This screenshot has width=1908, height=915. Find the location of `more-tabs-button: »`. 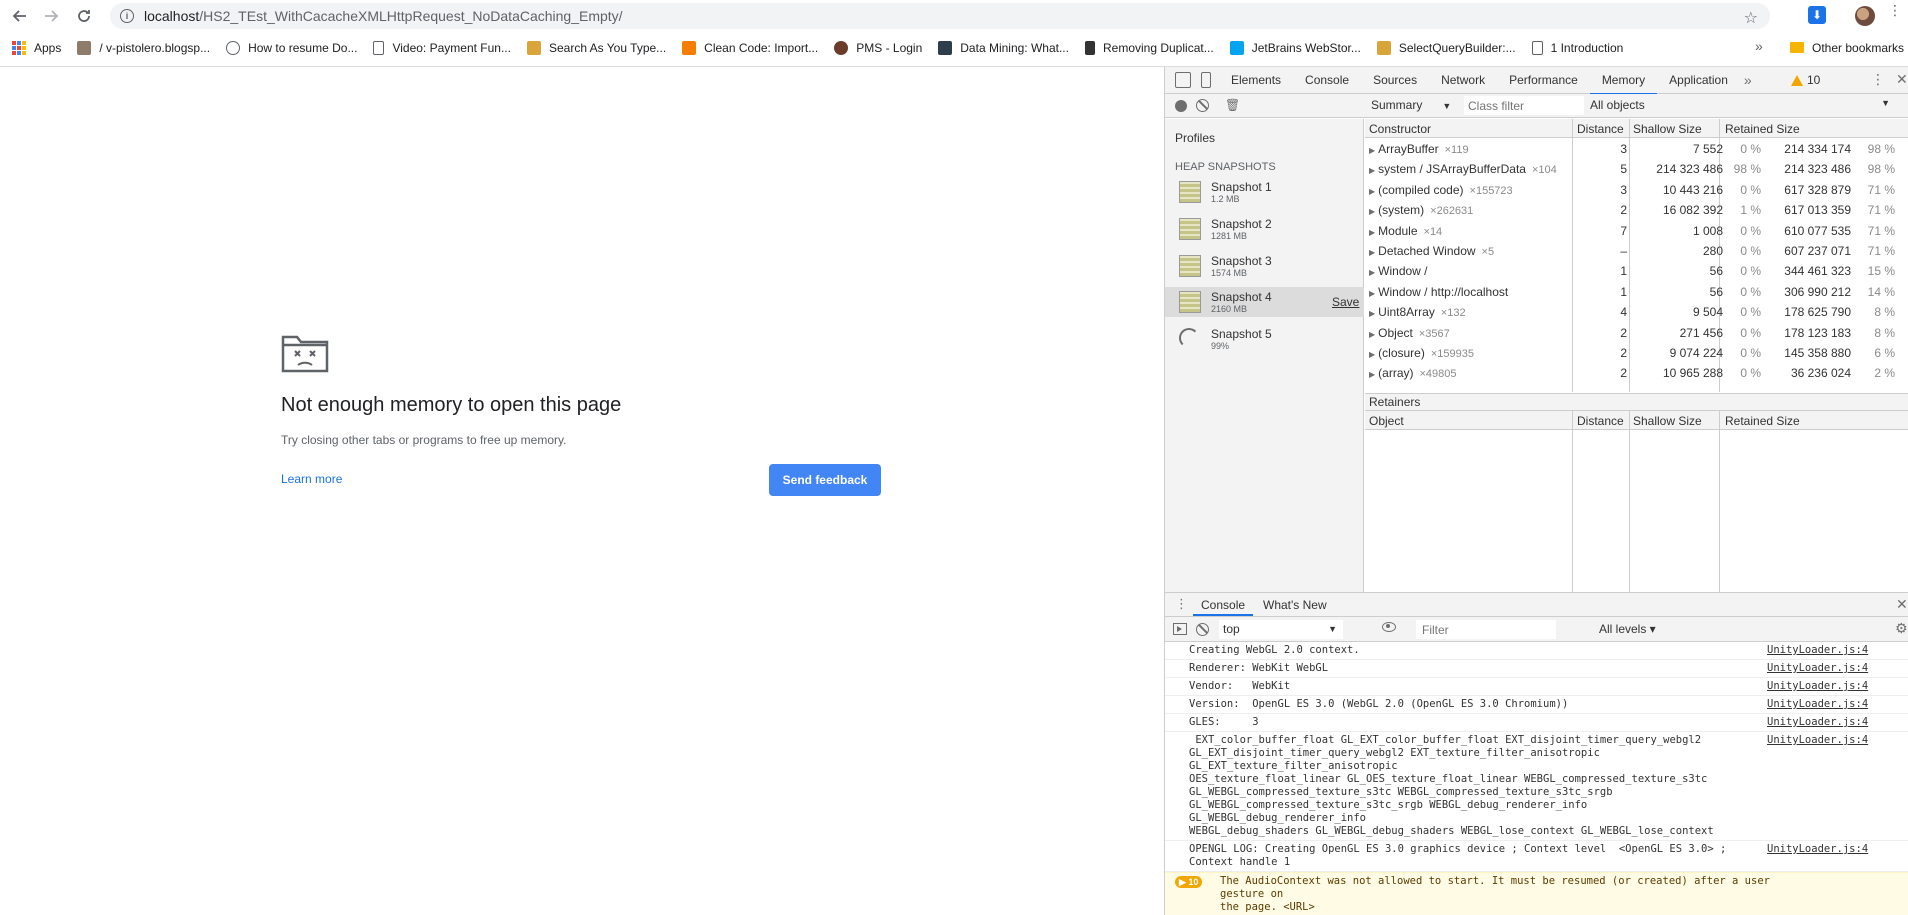

more-tabs-button: » is located at coordinates (1748, 80).